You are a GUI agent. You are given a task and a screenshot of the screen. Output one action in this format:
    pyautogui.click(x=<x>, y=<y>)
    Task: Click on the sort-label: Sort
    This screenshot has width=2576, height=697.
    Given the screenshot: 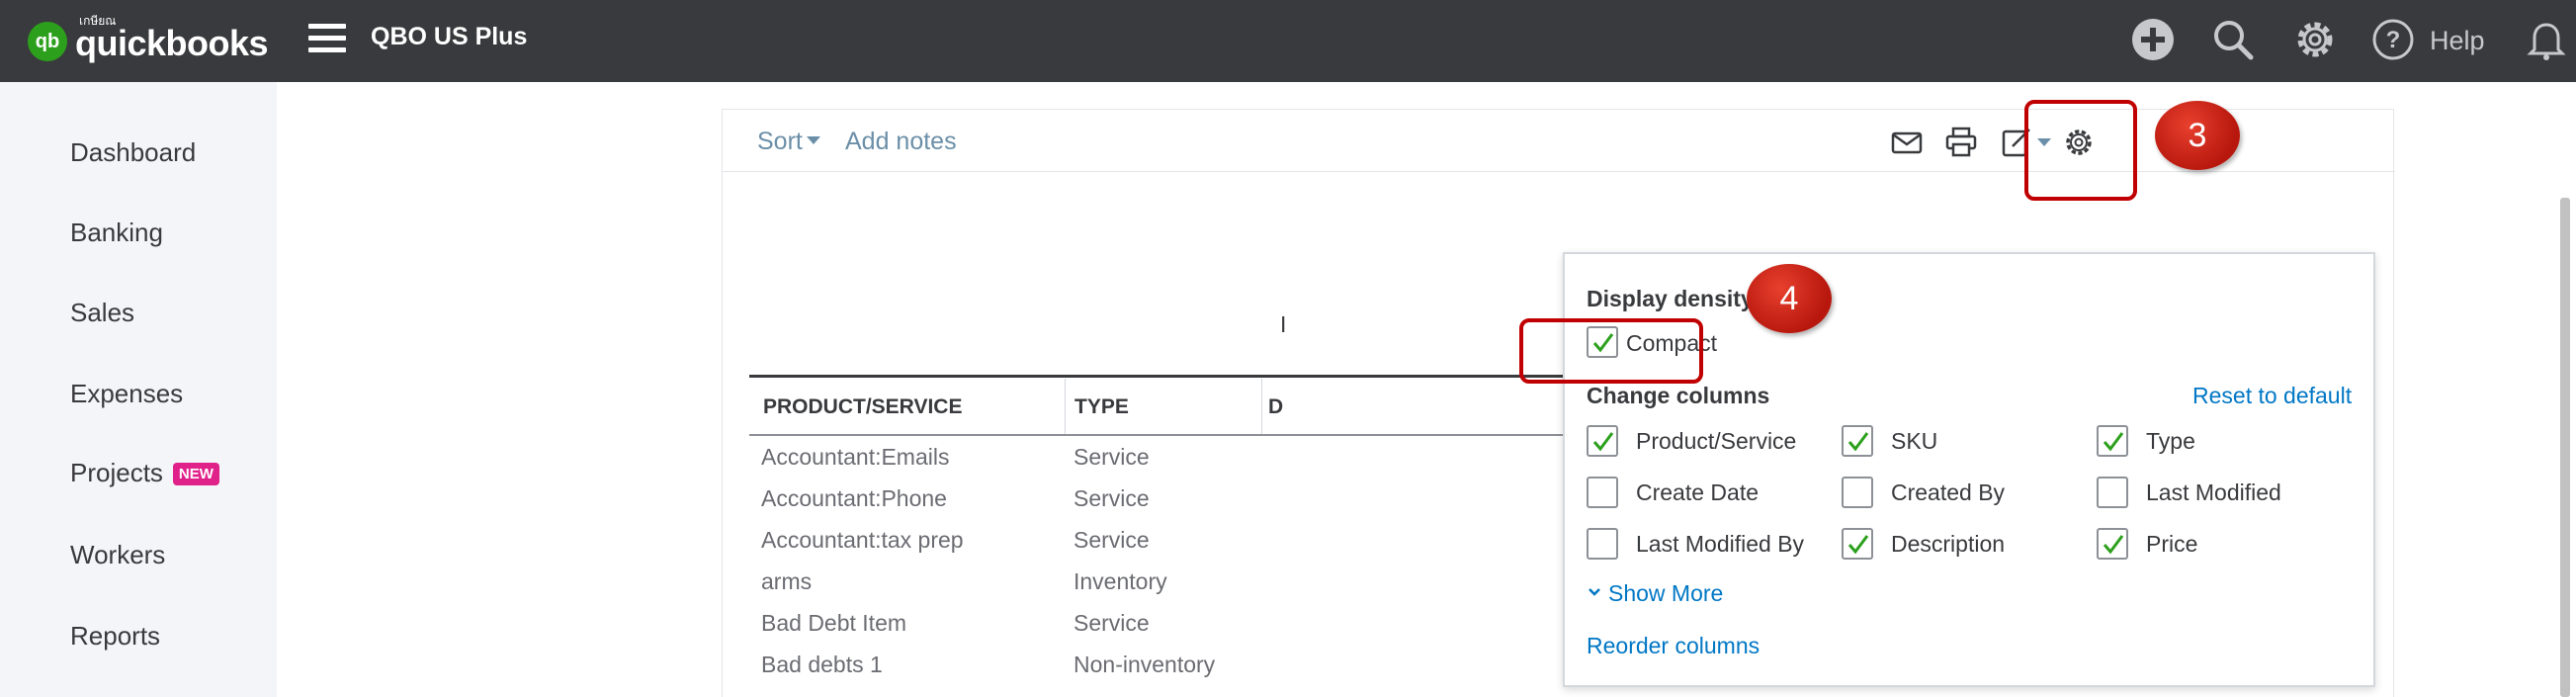 What is the action you would take?
    pyautogui.click(x=780, y=141)
    